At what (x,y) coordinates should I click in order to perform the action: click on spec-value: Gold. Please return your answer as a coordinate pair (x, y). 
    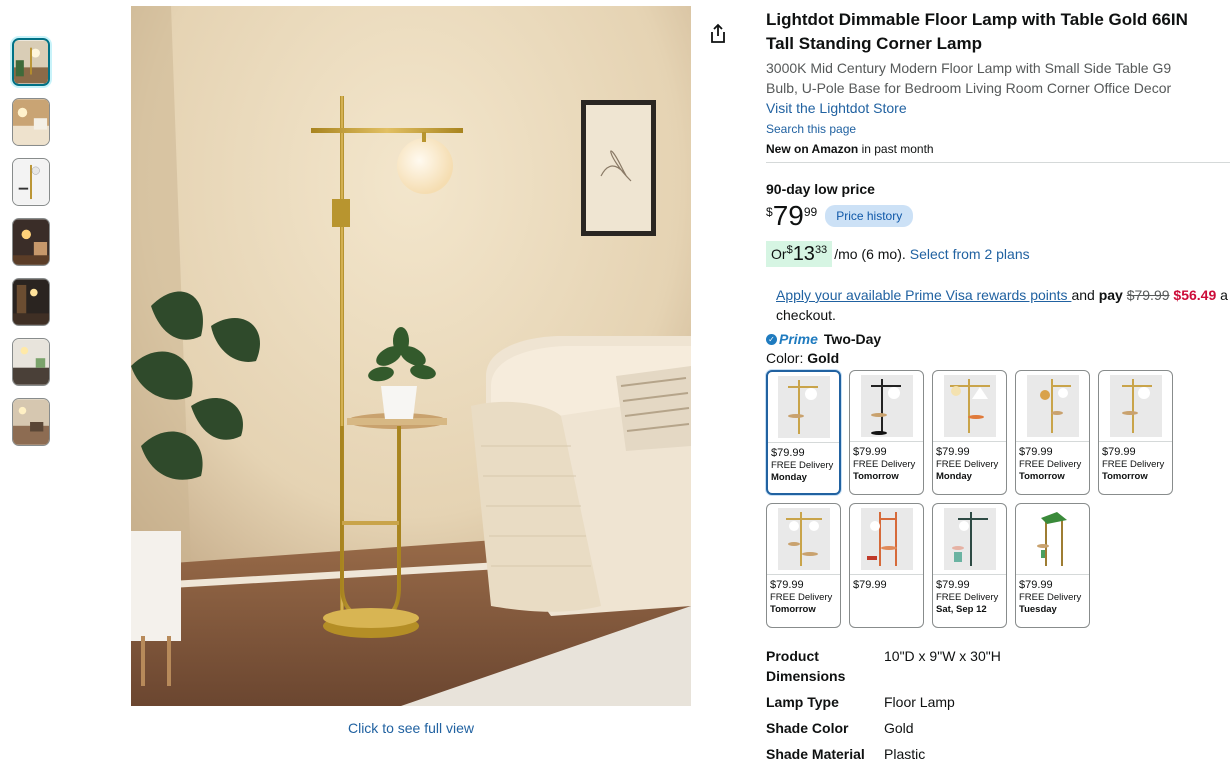
    Looking at the image, I should click on (899, 728).